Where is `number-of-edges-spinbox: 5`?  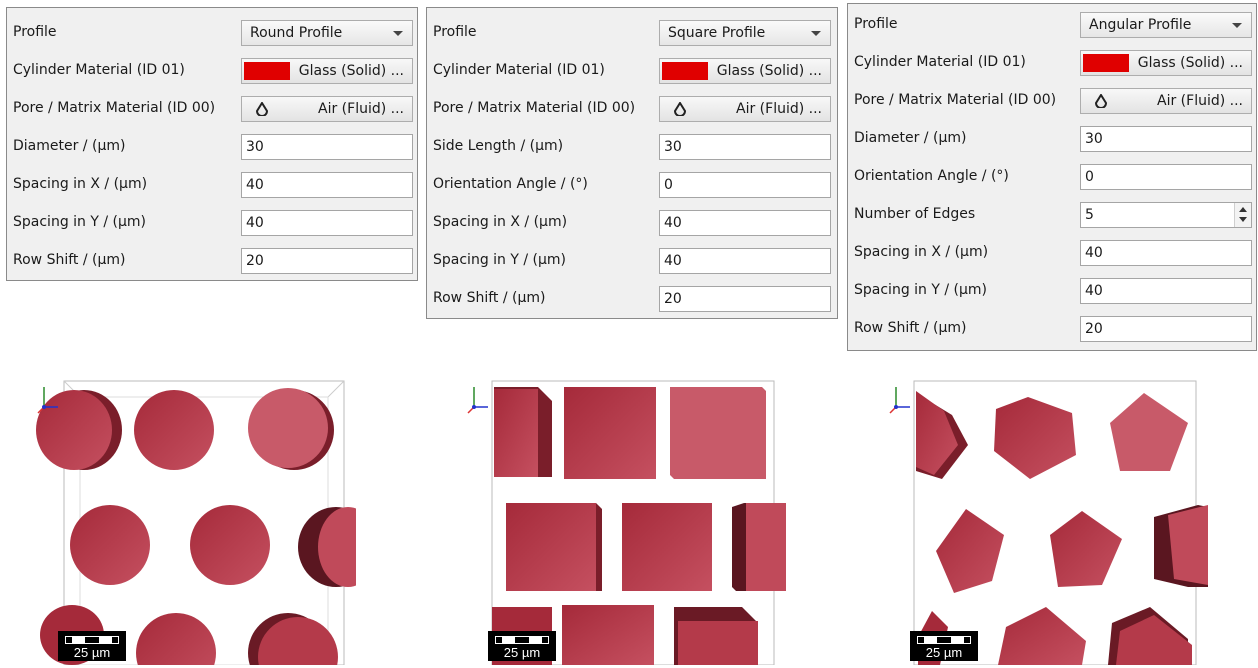 number-of-edges-spinbox: 5 is located at coordinates (1166, 215).